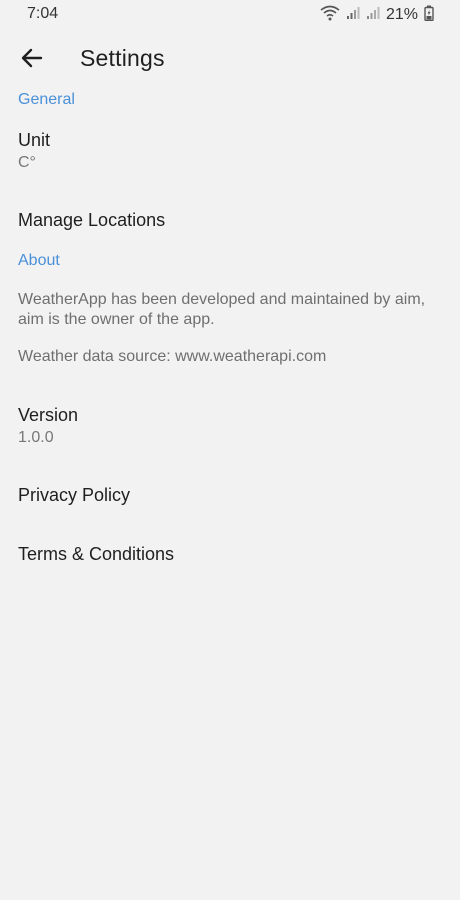 This screenshot has width=460, height=900. Describe the element at coordinates (46, 99) in the screenshot. I see `section-header-general: General` at that location.